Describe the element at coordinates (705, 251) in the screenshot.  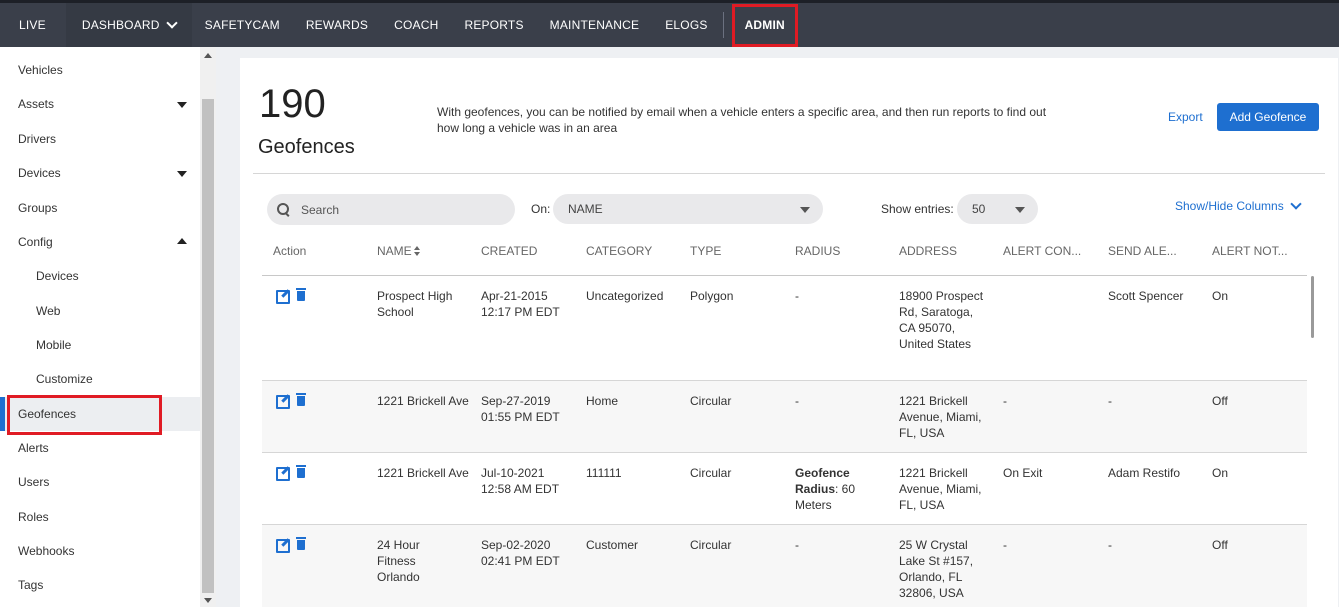
I see `column-header-type: TYPE` at that location.